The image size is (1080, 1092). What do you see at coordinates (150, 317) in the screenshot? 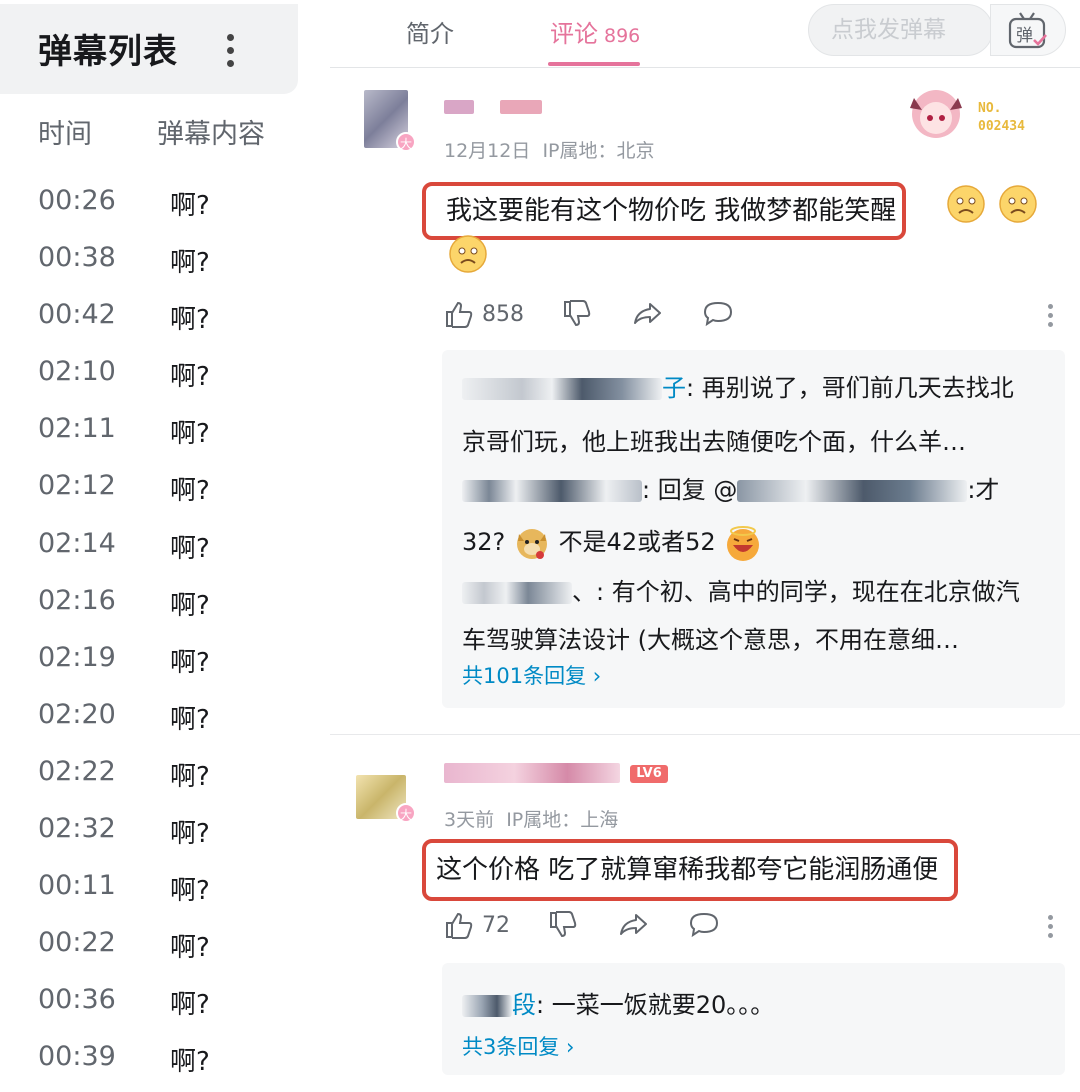
I see `danmaku-row: 00:42 啊?` at bounding box center [150, 317].